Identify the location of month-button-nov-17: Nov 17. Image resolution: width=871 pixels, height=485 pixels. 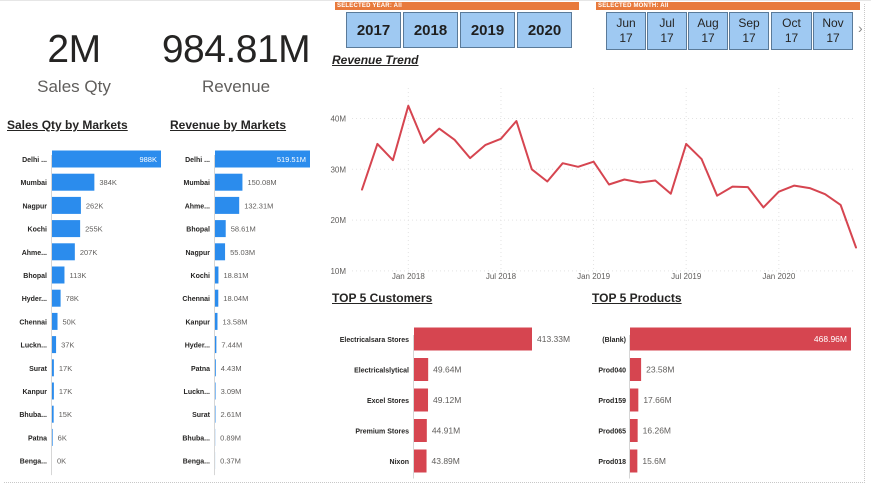
(833, 31).